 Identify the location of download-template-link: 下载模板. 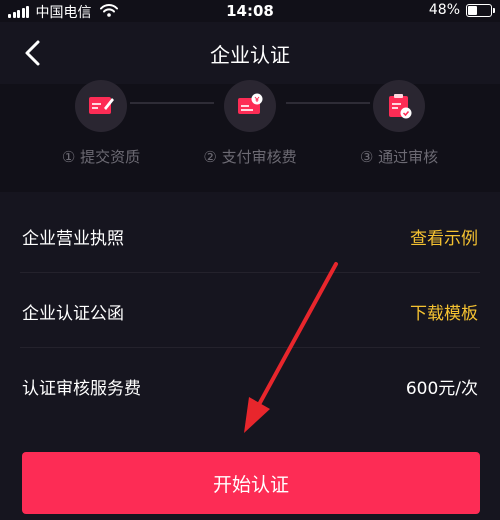
(444, 311).